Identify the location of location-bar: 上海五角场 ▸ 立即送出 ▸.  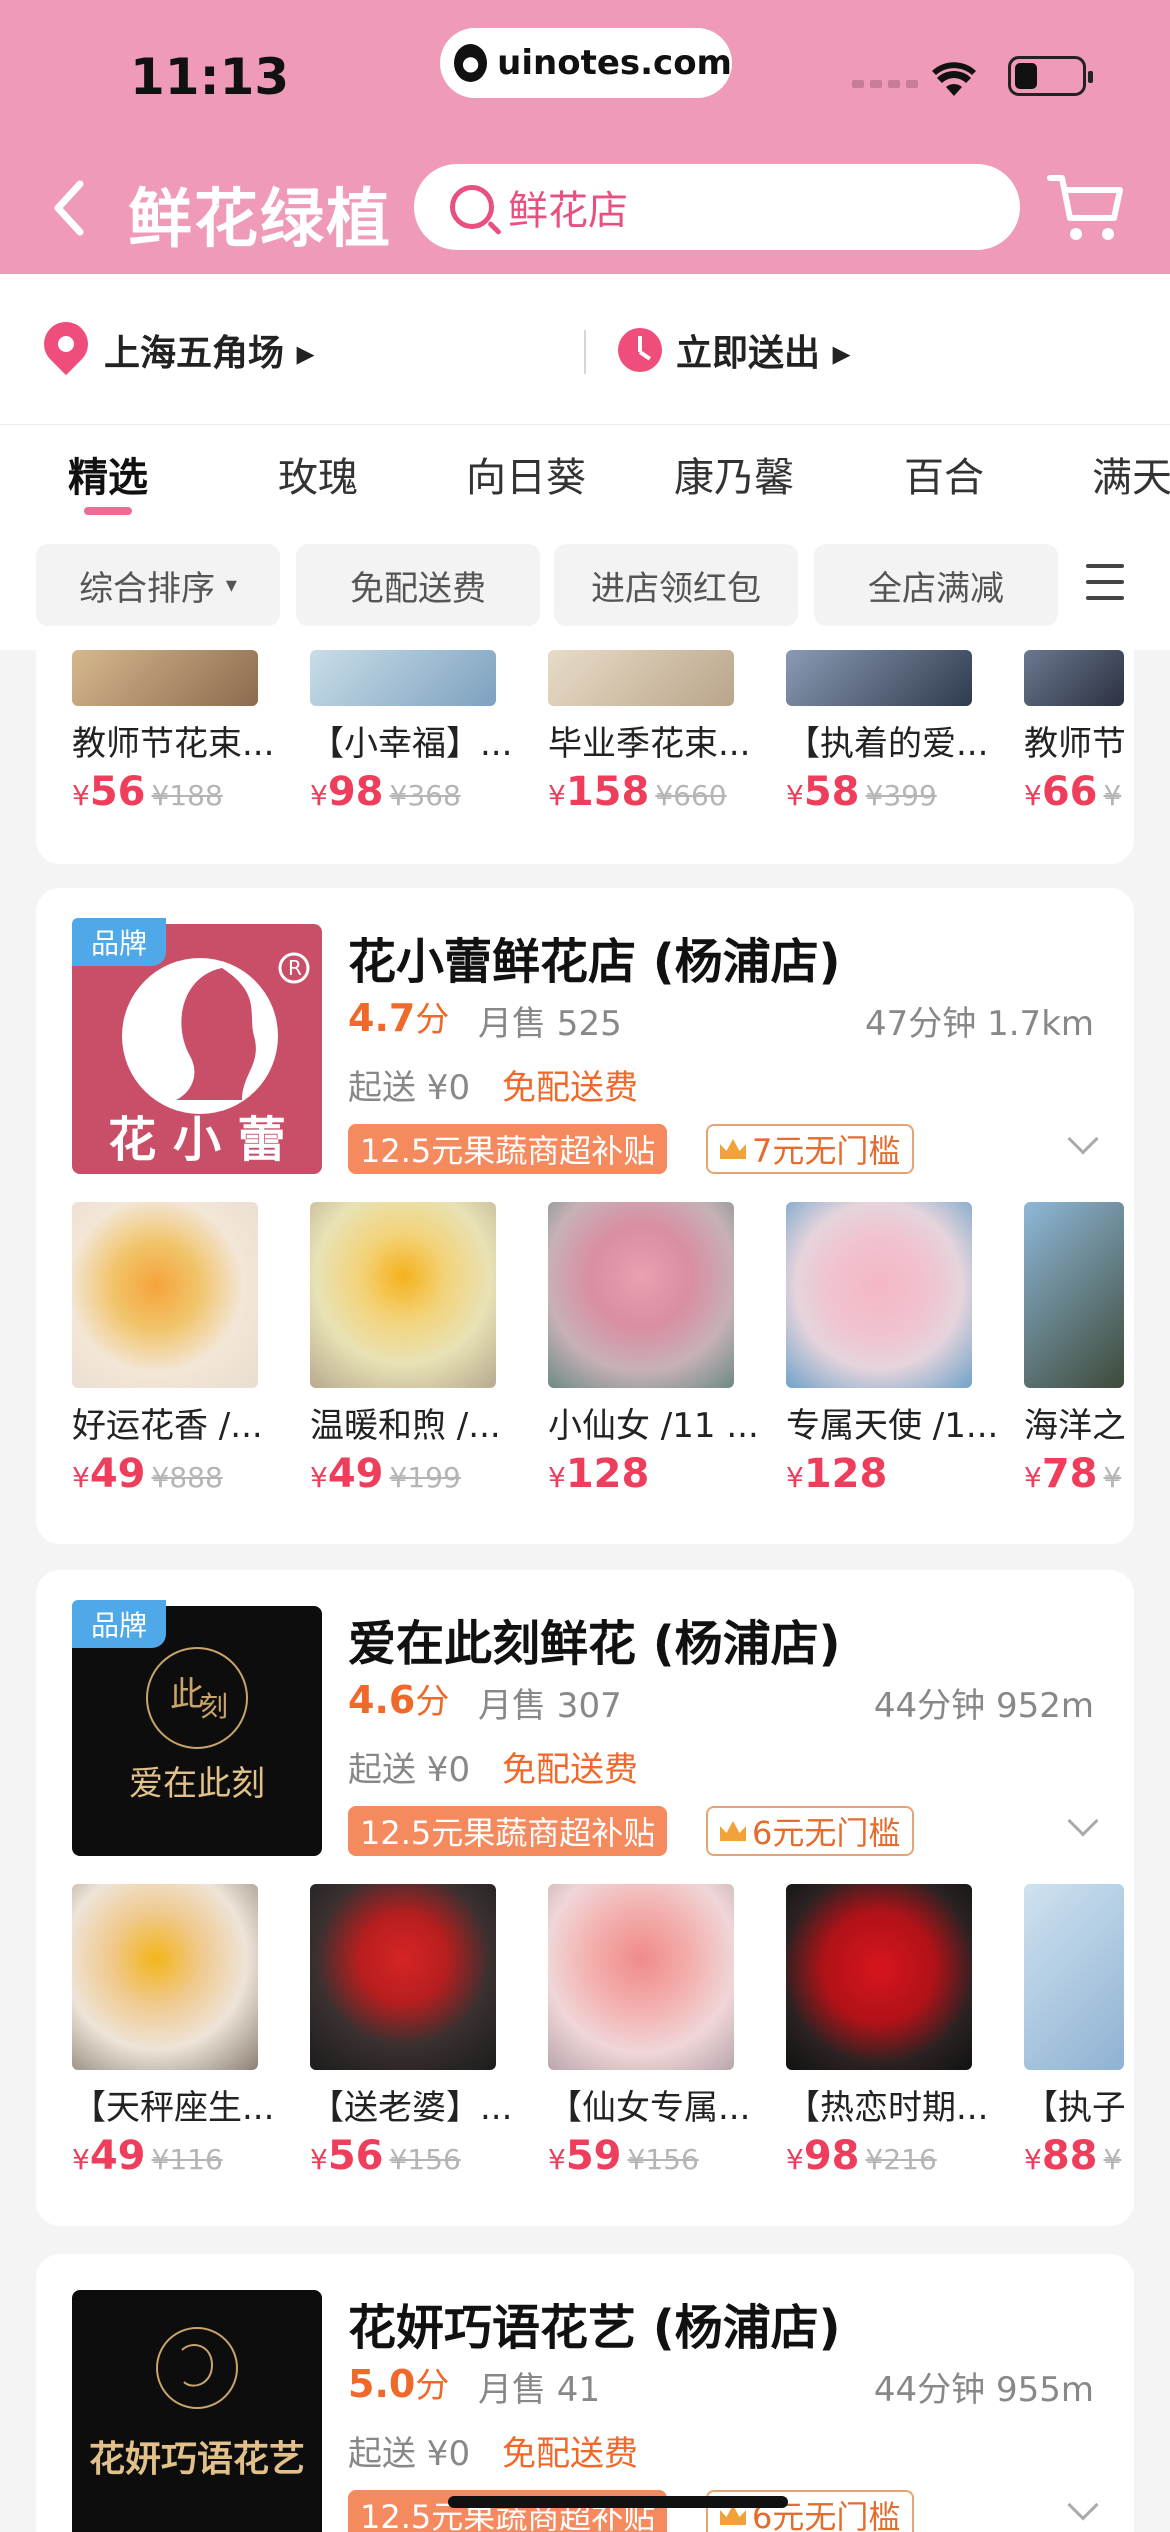
(585, 349).